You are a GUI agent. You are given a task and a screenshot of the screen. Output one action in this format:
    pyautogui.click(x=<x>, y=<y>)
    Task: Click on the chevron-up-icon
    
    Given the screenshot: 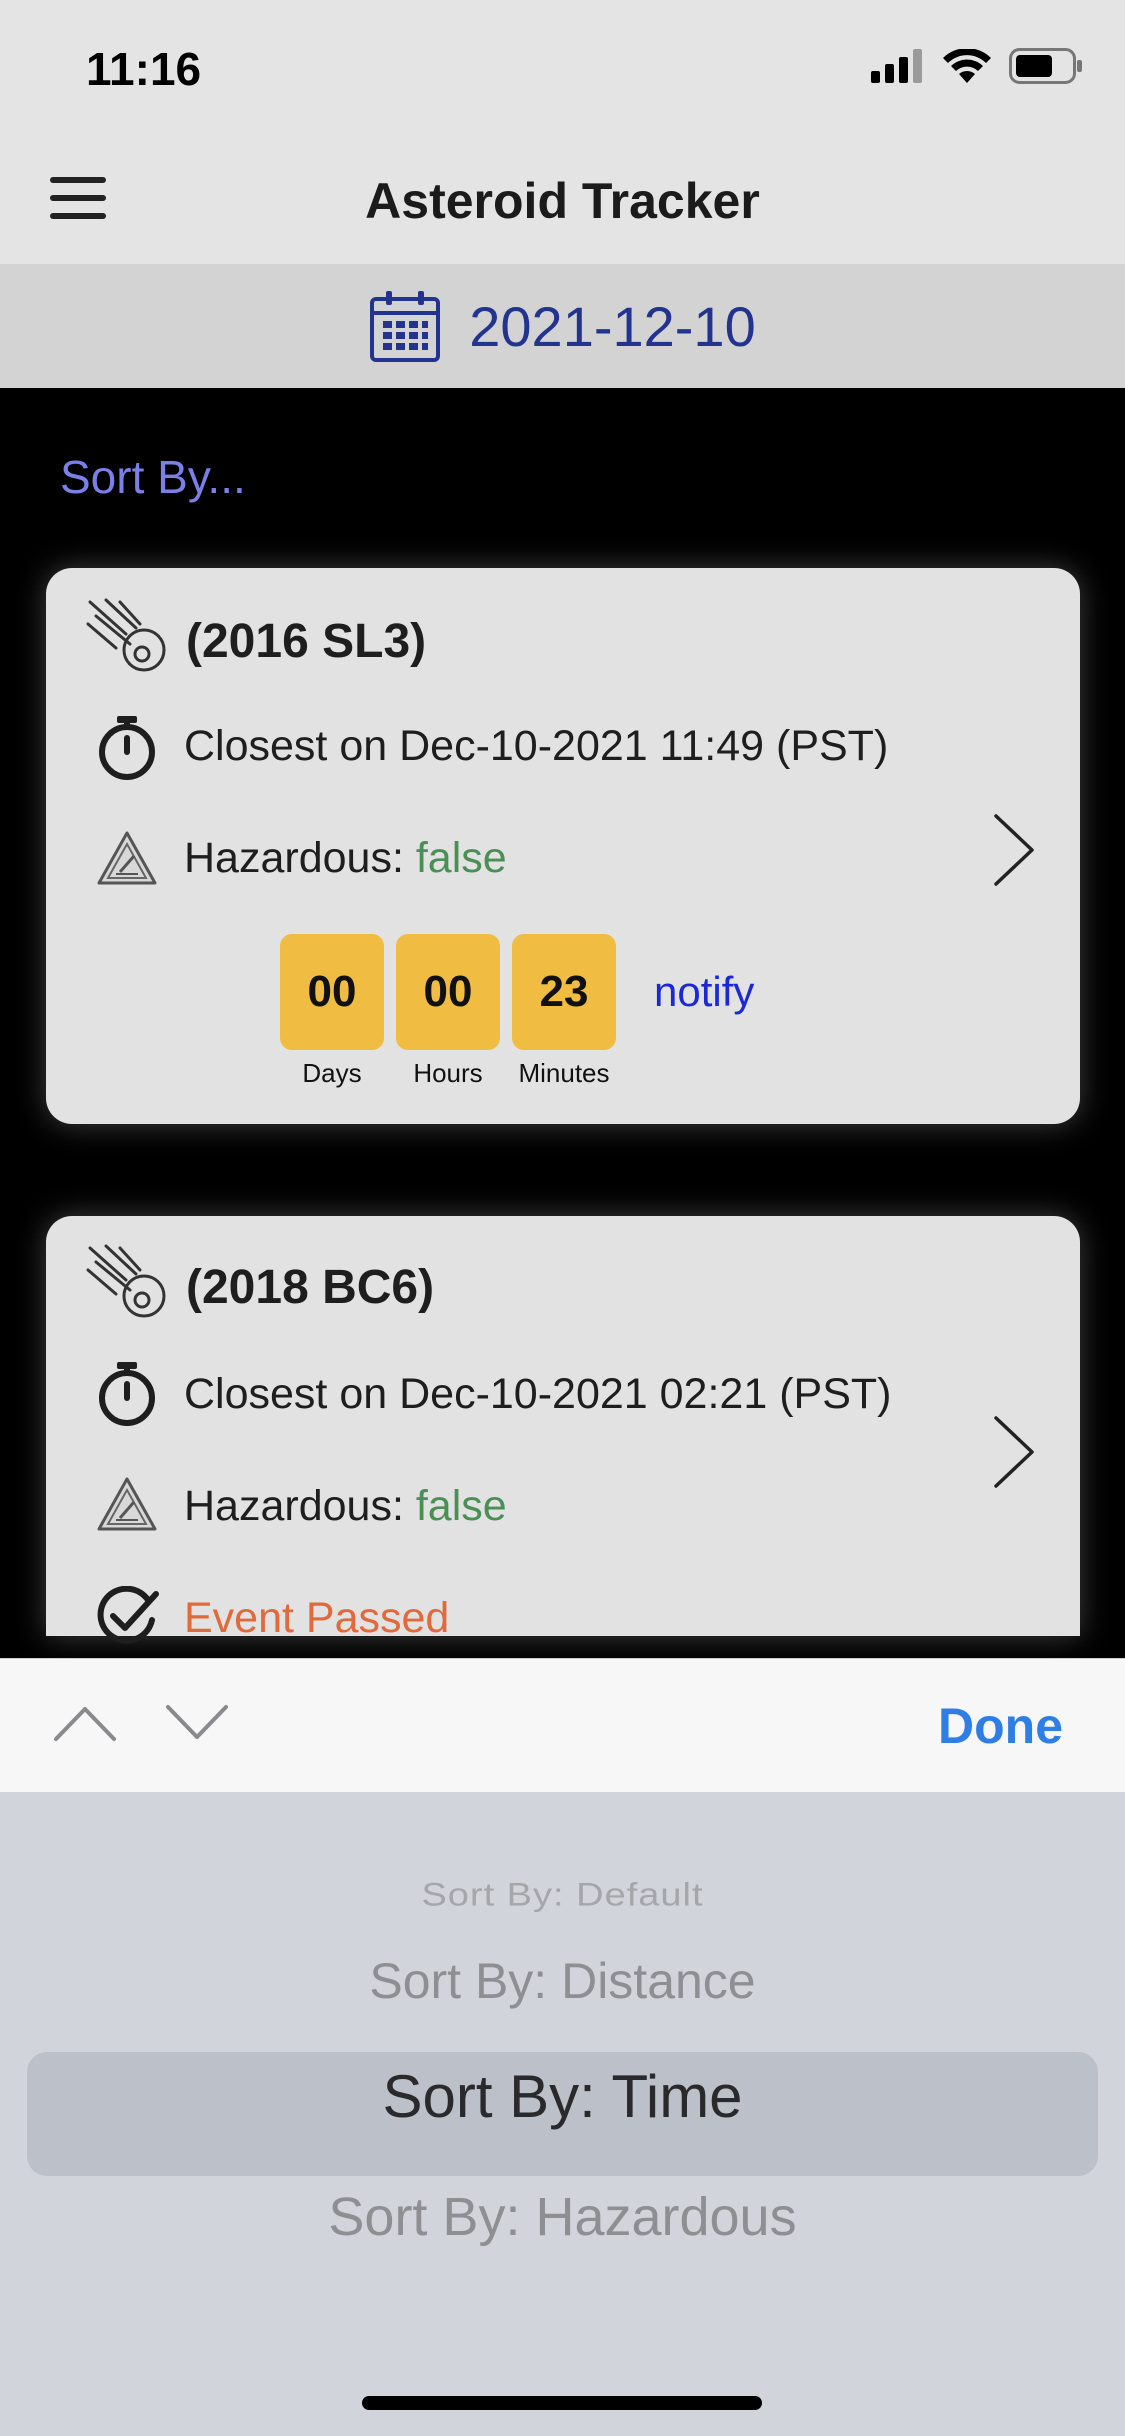 What is the action you would take?
    pyautogui.click(x=85, y=1723)
    